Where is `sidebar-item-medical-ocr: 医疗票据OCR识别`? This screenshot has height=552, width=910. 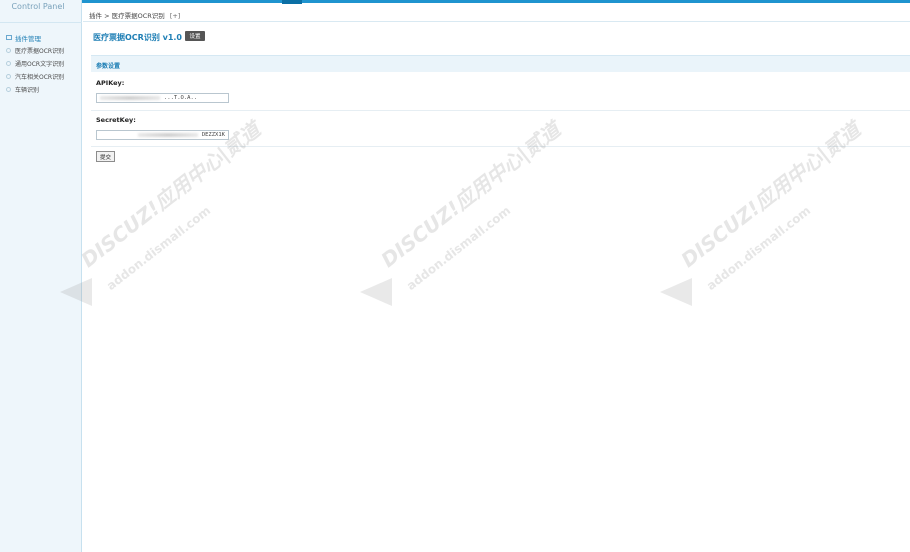 sidebar-item-medical-ocr: 医疗票据OCR识别 is located at coordinates (43, 50).